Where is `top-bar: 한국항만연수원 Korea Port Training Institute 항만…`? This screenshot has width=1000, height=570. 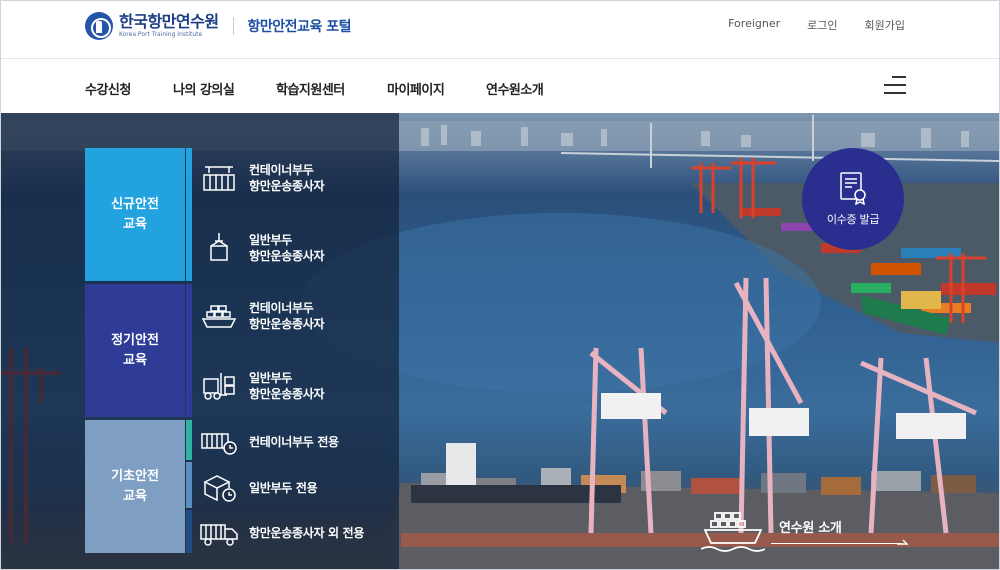 top-bar: 한국항만연수원 Korea Port Training Institute 항만… is located at coordinates (500, 30).